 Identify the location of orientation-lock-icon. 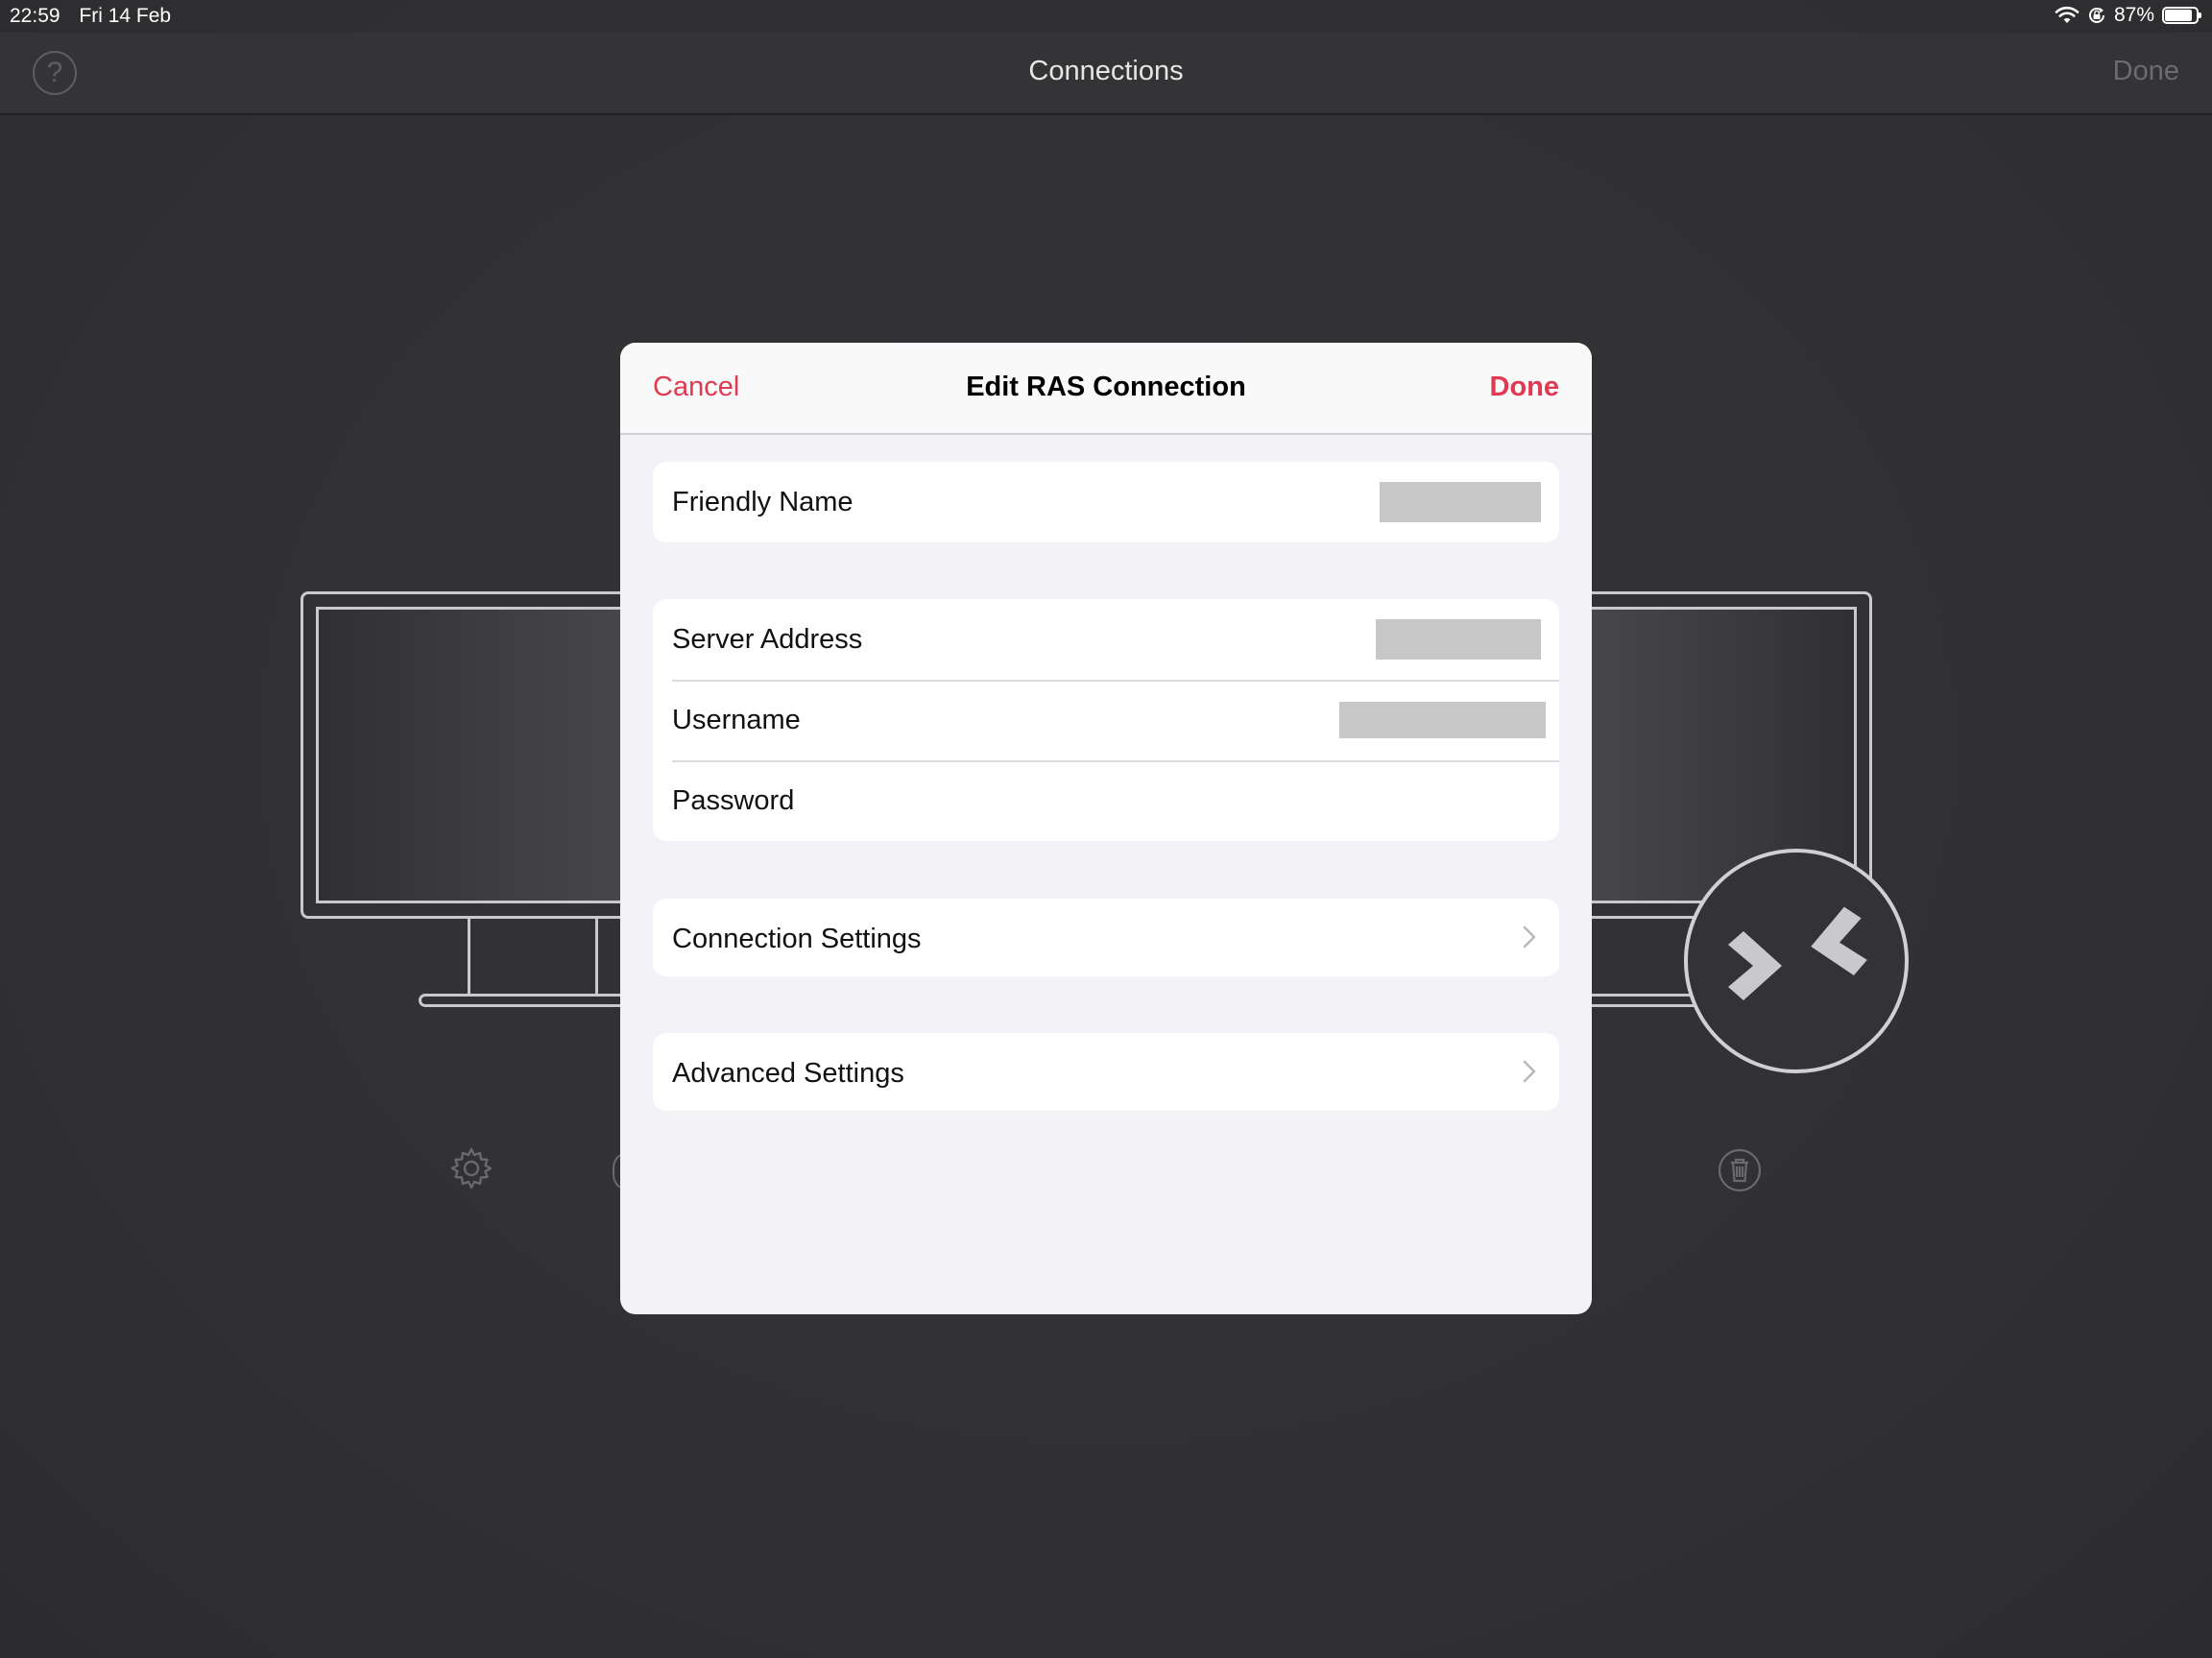
(2096, 15).